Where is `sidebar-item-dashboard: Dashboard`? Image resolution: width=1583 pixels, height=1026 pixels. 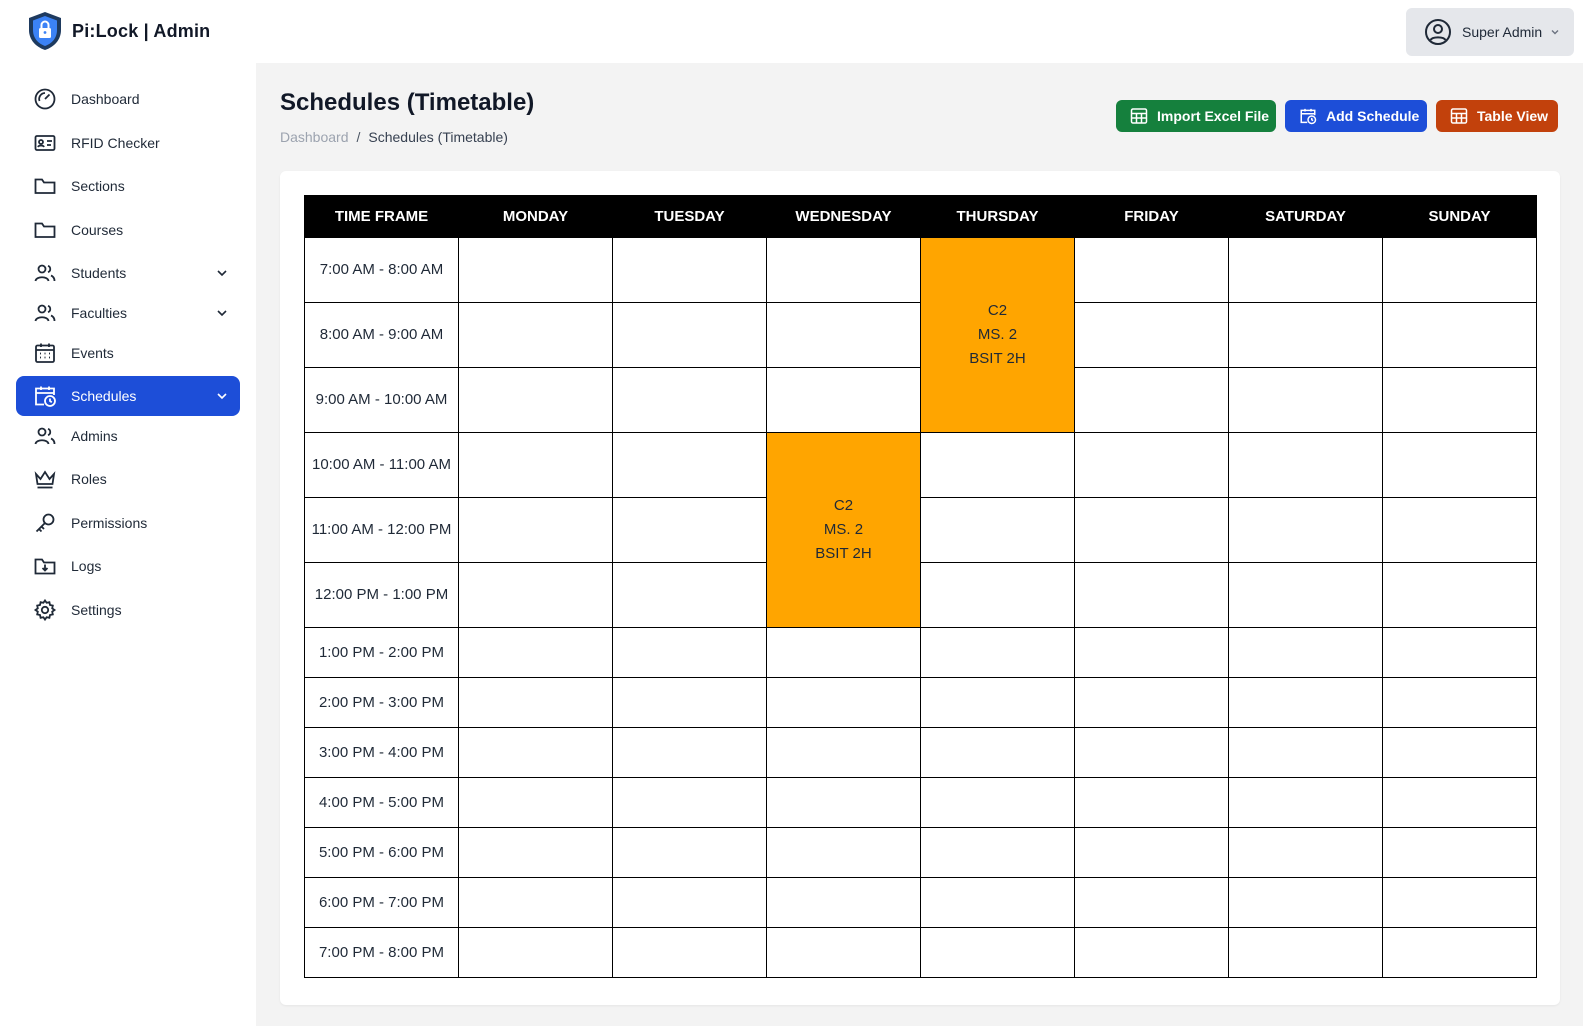 sidebar-item-dashboard: Dashboard is located at coordinates (128, 99).